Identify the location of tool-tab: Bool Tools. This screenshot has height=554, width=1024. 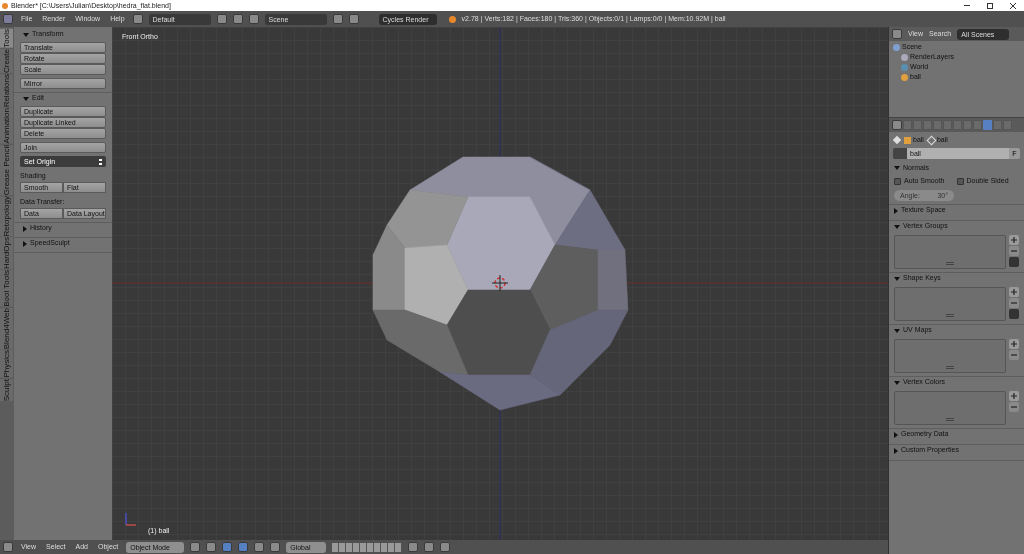
(6, 289).